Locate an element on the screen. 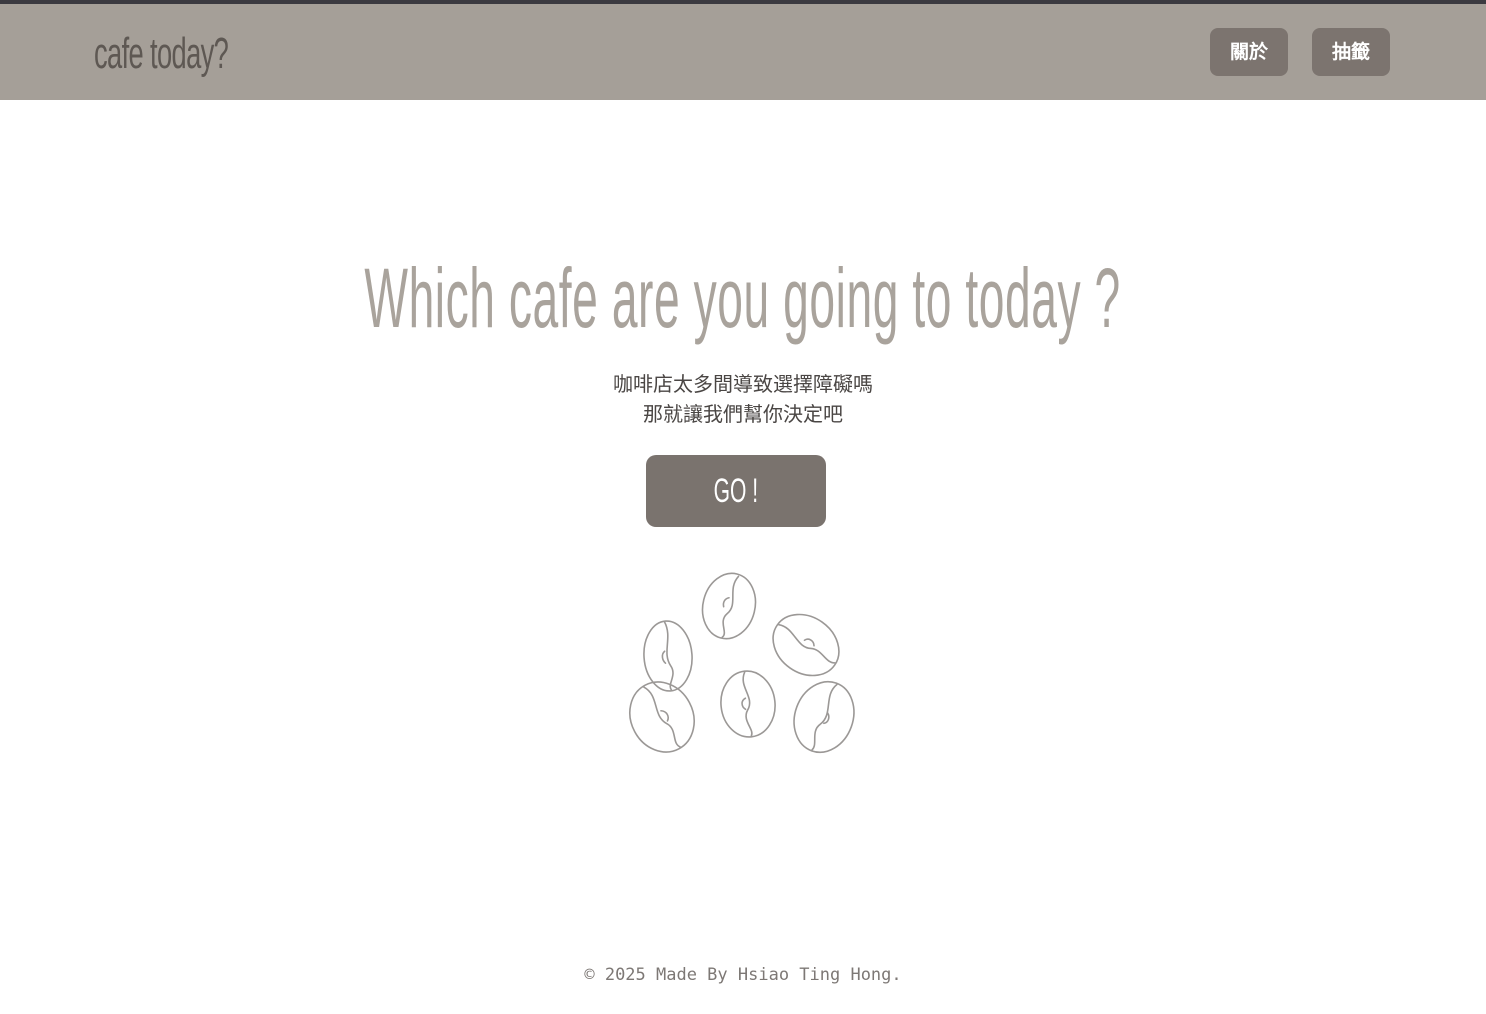  hero-title: Which cafe are you going to today ? is located at coordinates (743, 298).